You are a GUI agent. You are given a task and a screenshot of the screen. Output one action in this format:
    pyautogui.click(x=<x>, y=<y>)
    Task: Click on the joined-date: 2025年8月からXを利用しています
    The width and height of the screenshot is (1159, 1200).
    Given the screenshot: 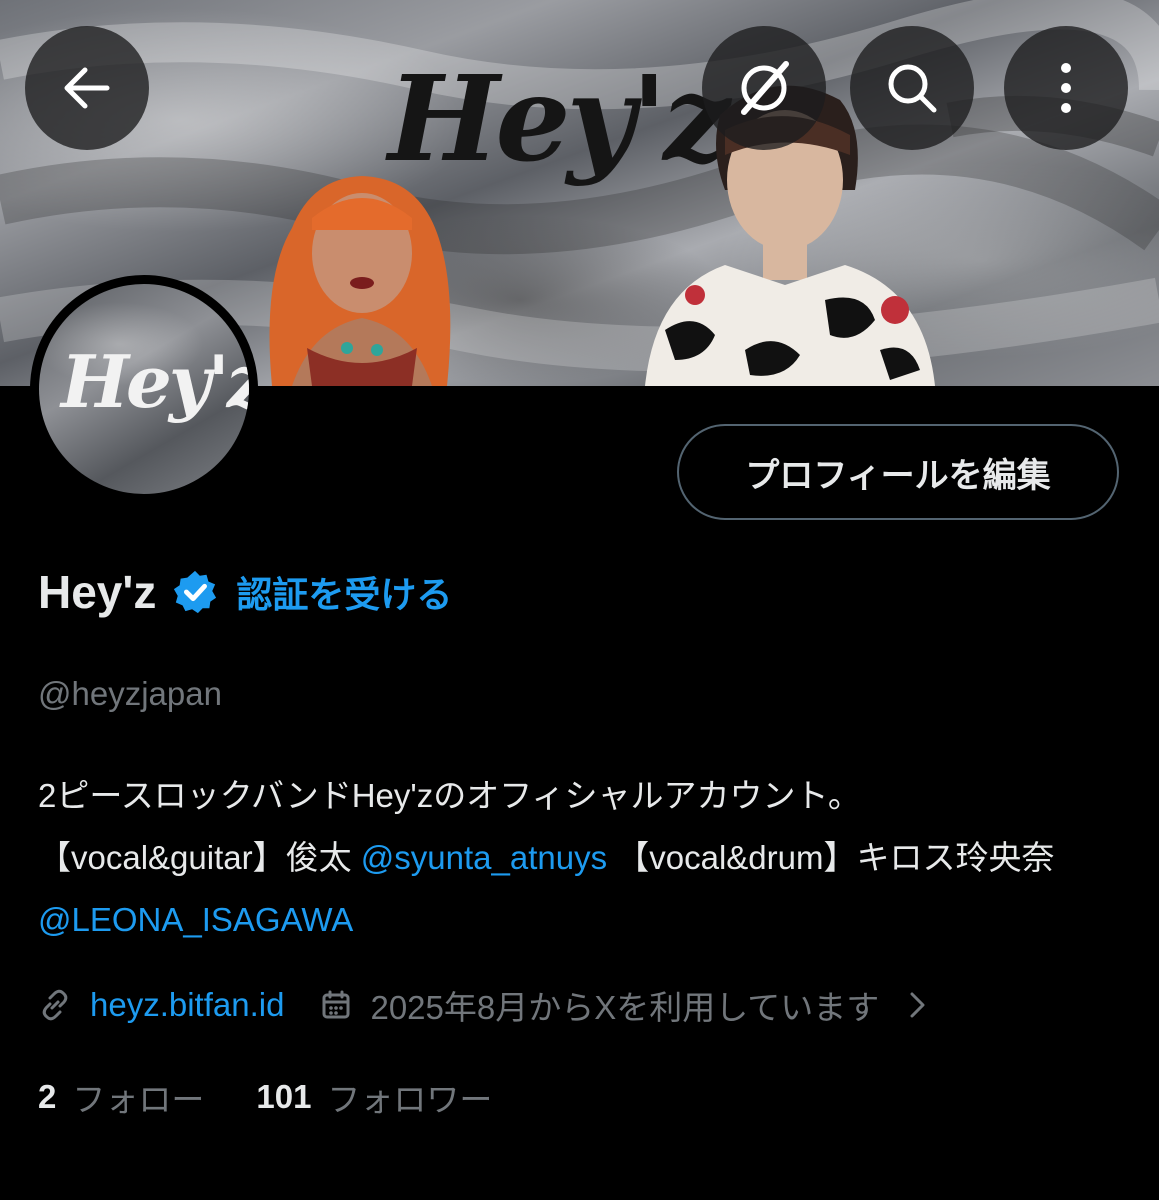 What is the action you would take?
    pyautogui.click(x=624, y=1005)
    